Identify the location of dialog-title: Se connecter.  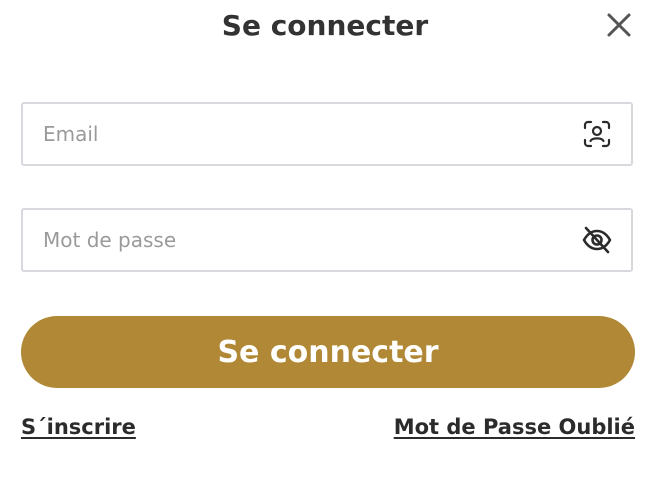
(325, 25).